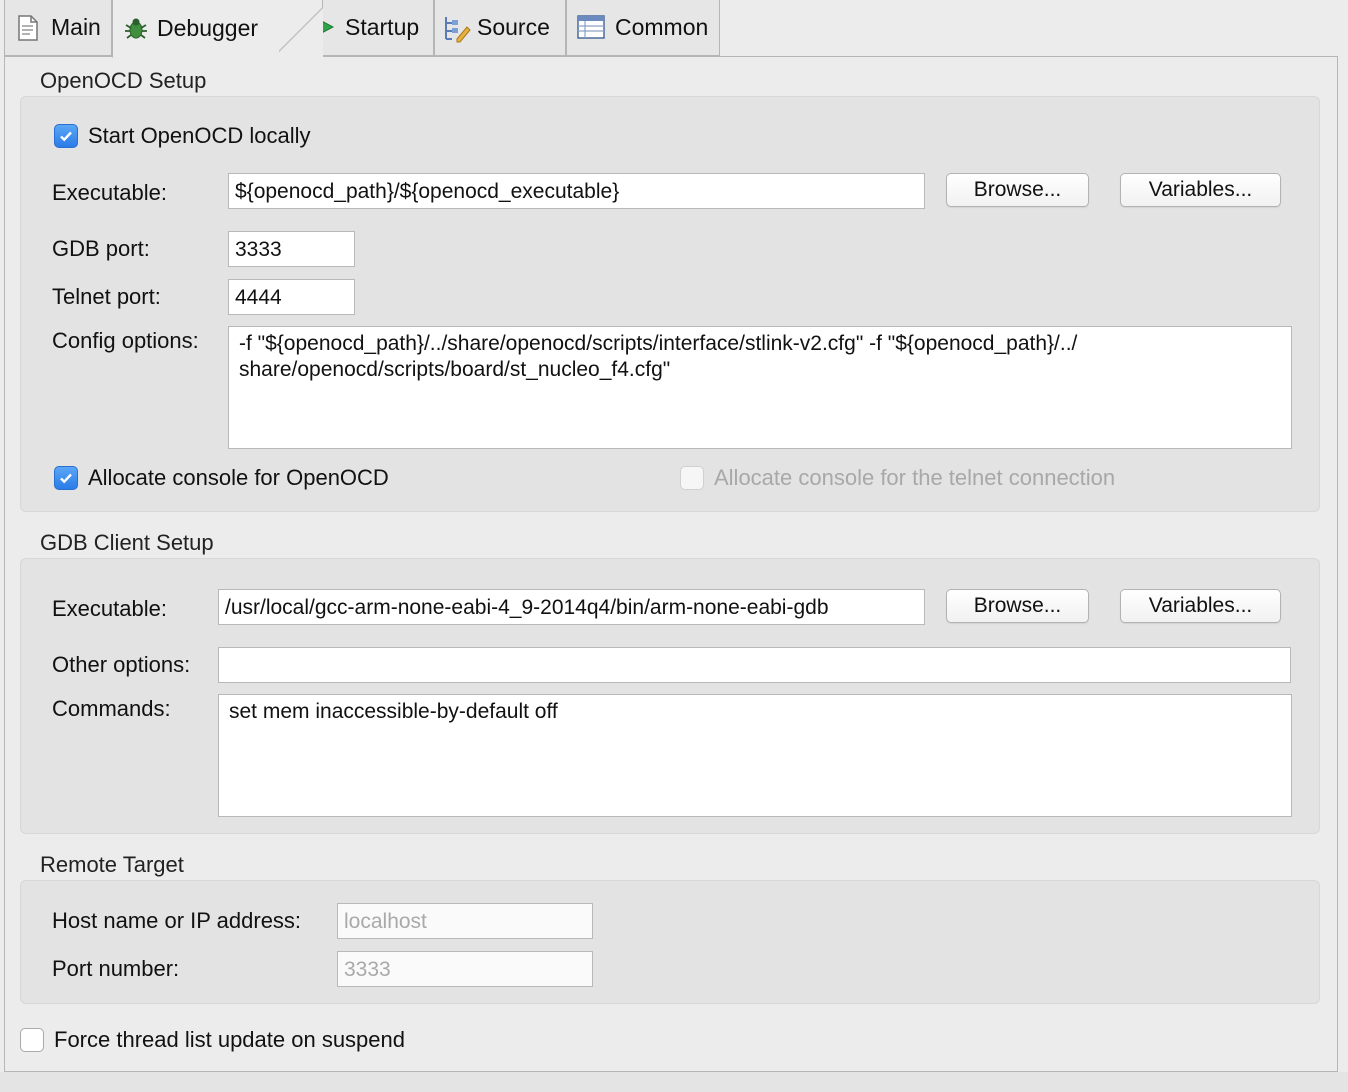  I want to click on telnet-port-label: Telnet port:, so click(106, 296).